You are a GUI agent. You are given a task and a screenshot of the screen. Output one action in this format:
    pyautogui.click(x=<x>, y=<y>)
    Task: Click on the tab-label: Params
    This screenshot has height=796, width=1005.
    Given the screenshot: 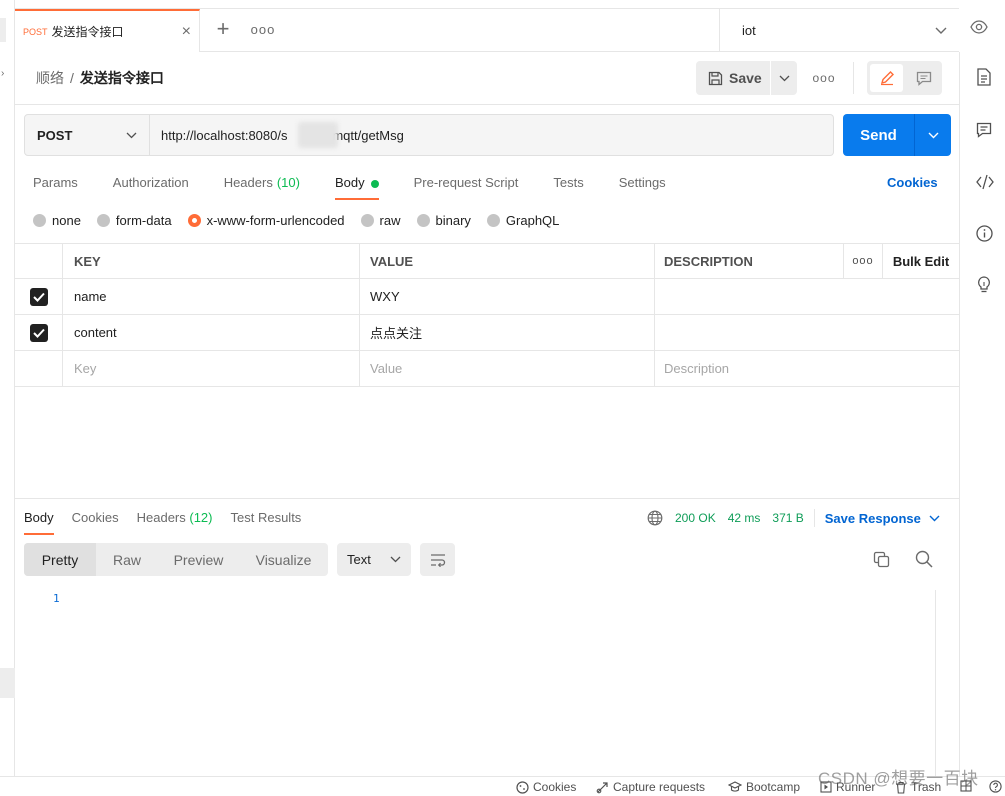 What is the action you would take?
    pyautogui.click(x=55, y=182)
    